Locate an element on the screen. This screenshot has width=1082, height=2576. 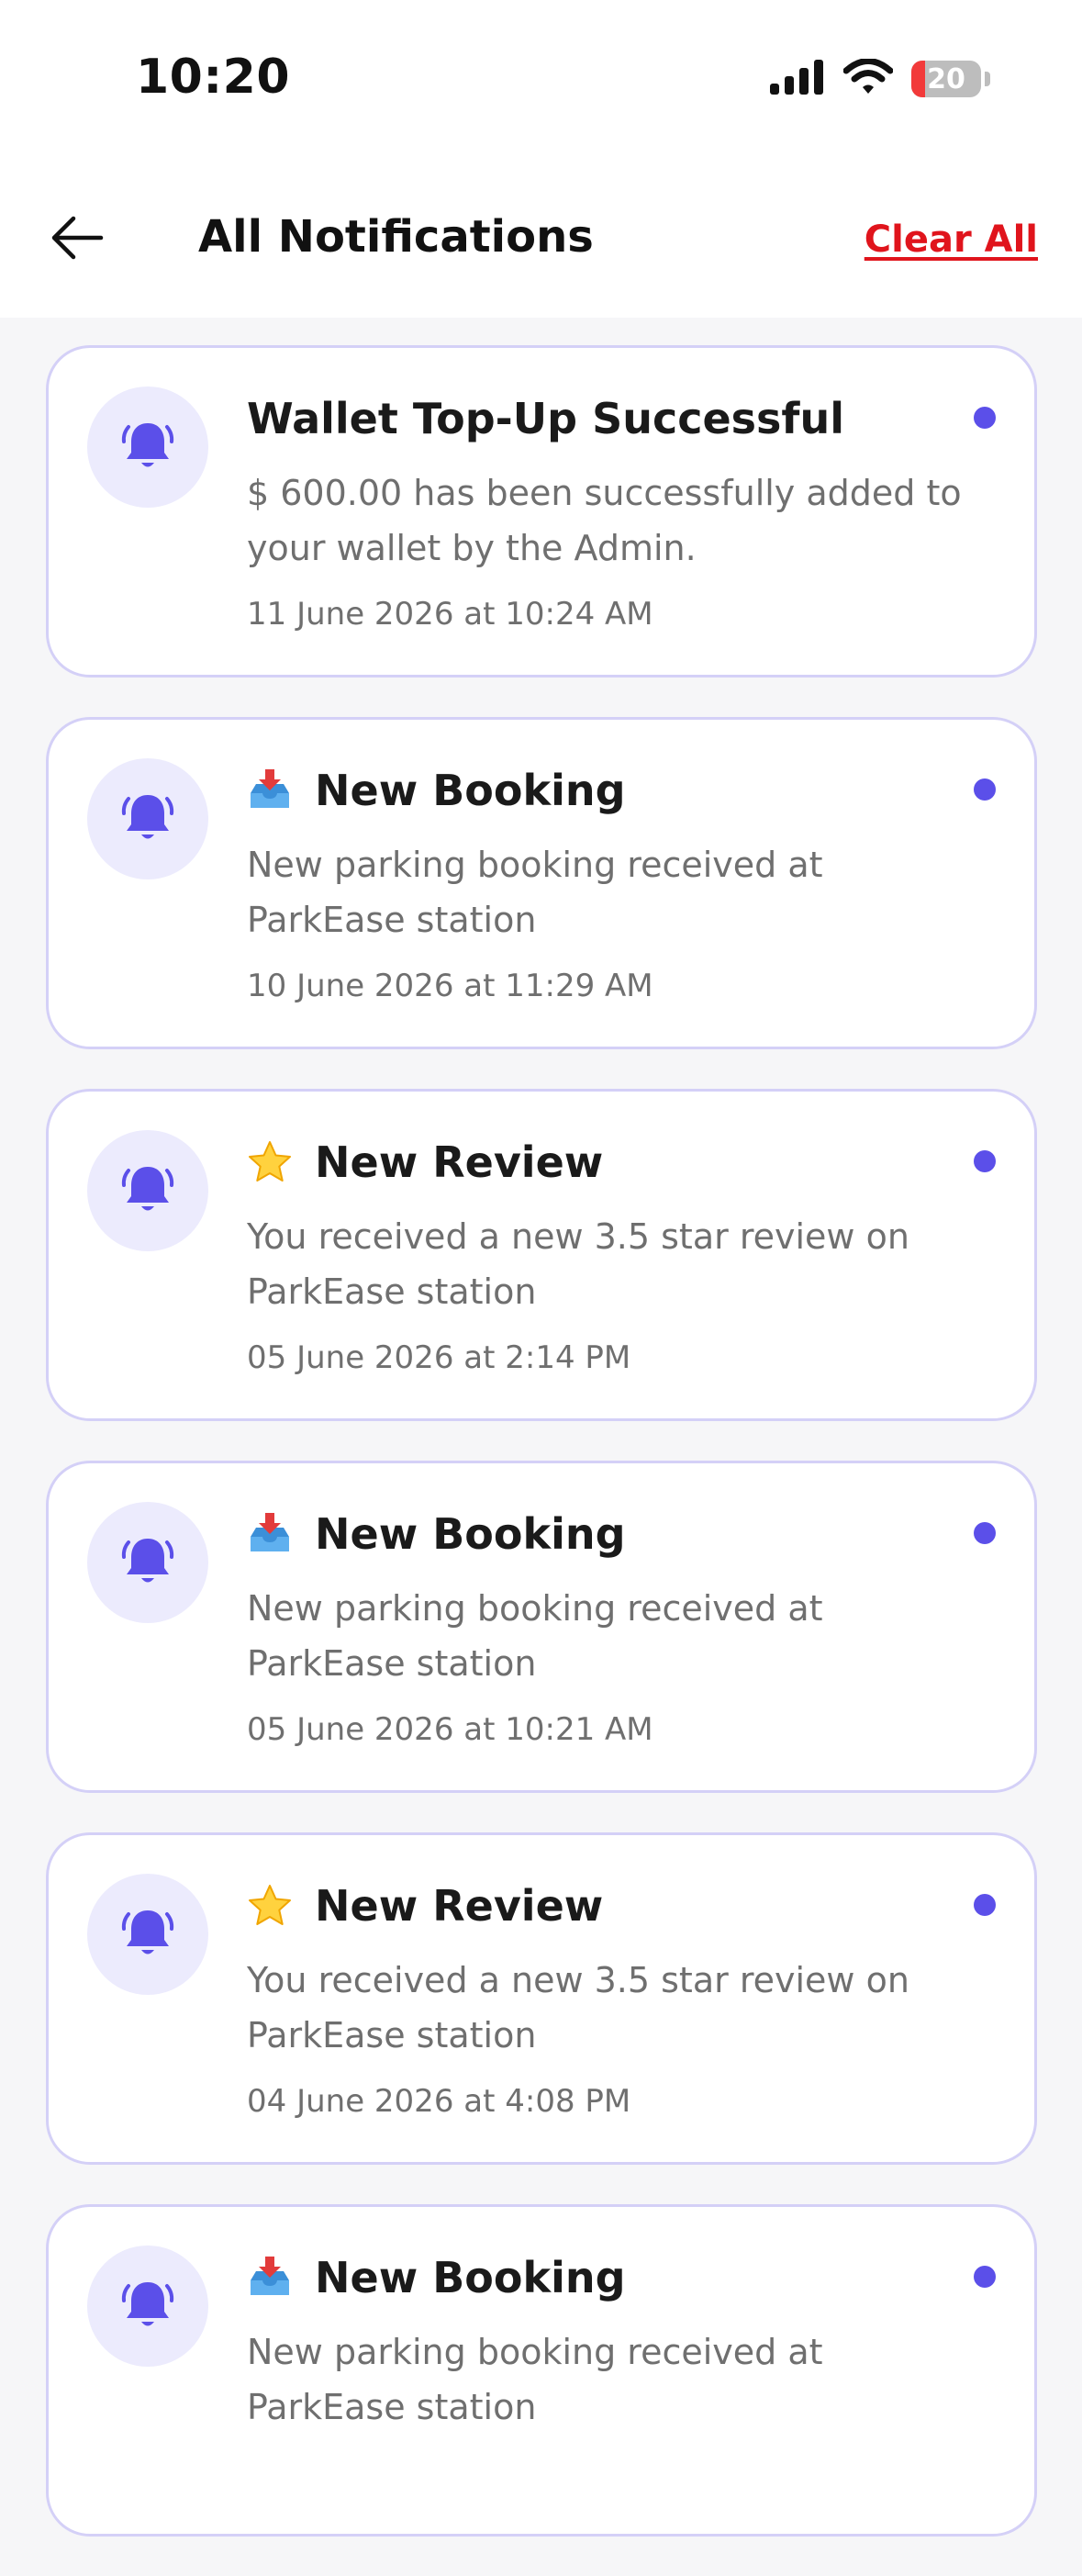
notification-time: 05 June 2026 at 2:14 PM is located at coordinates (439, 1357).